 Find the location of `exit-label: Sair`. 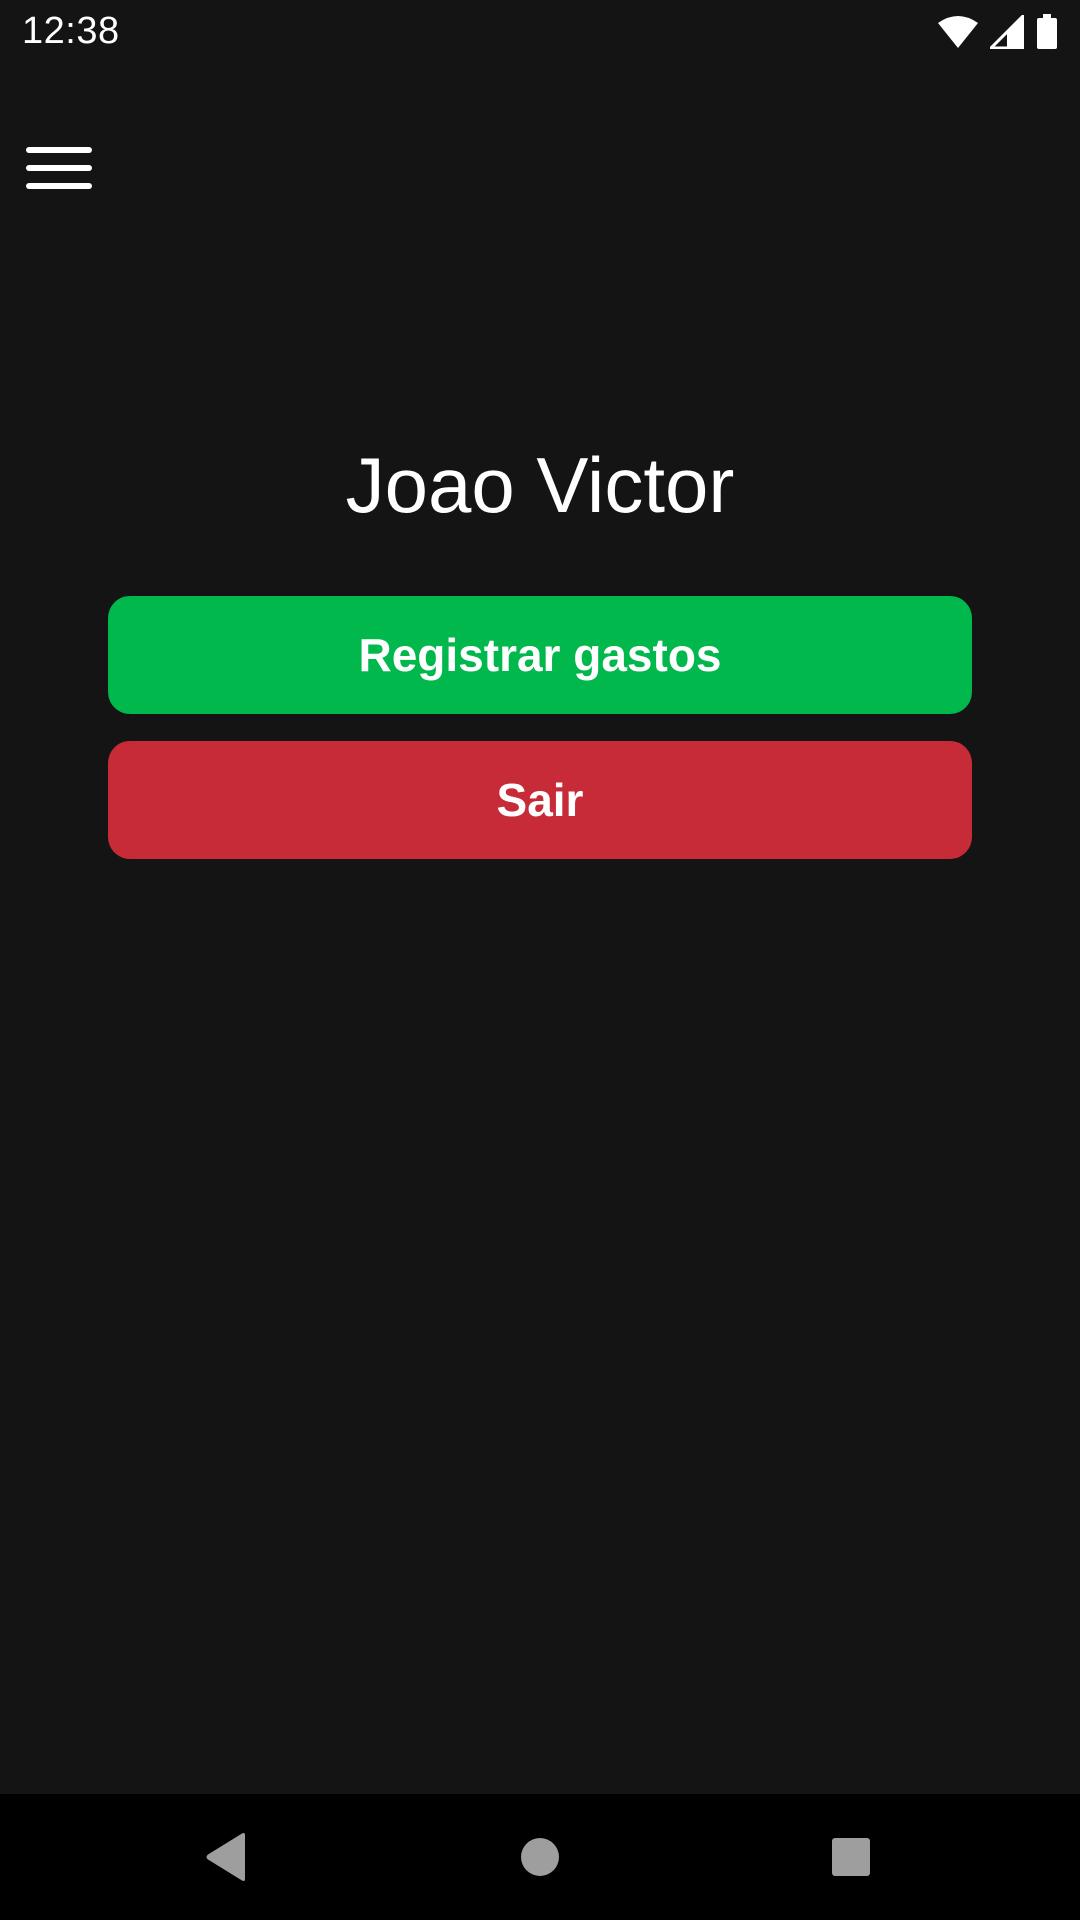

exit-label: Sair is located at coordinates (540, 800).